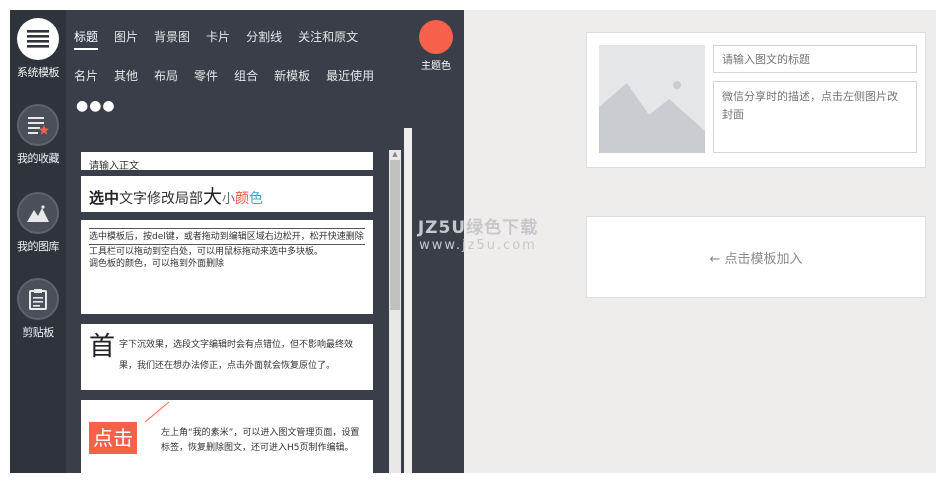 This screenshot has width=943, height=483. I want to click on watermark-text: JZ5U绿色下载, so click(478, 228).